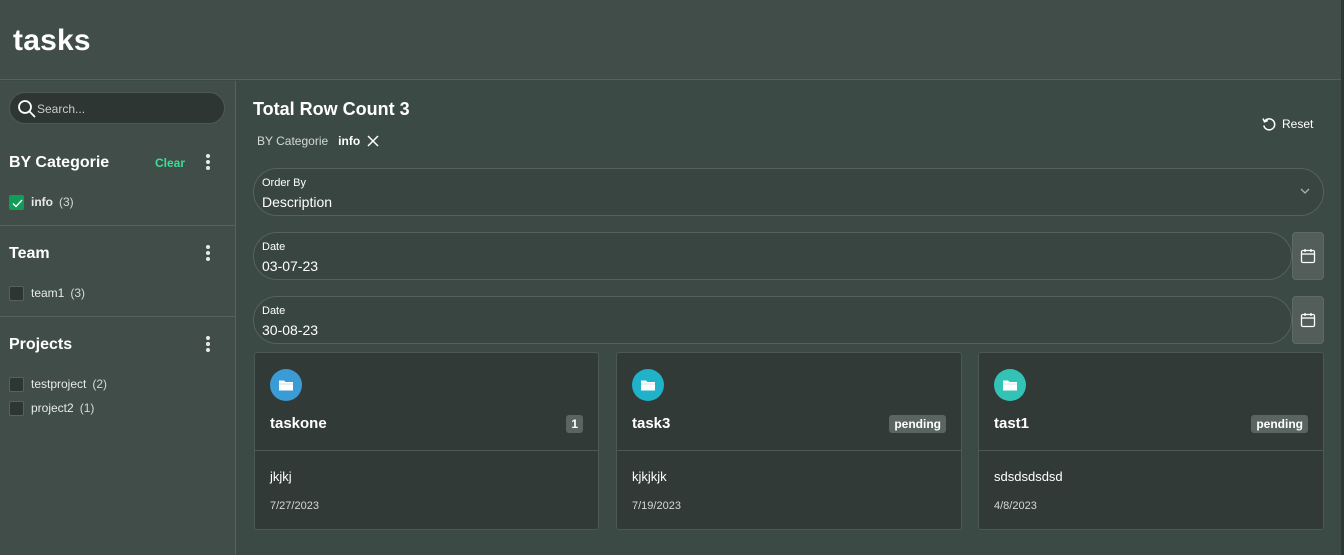  What do you see at coordinates (788, 192) in the screenshot?
I see `order-by-select: Order By Description` at bounding box center [788, 192].